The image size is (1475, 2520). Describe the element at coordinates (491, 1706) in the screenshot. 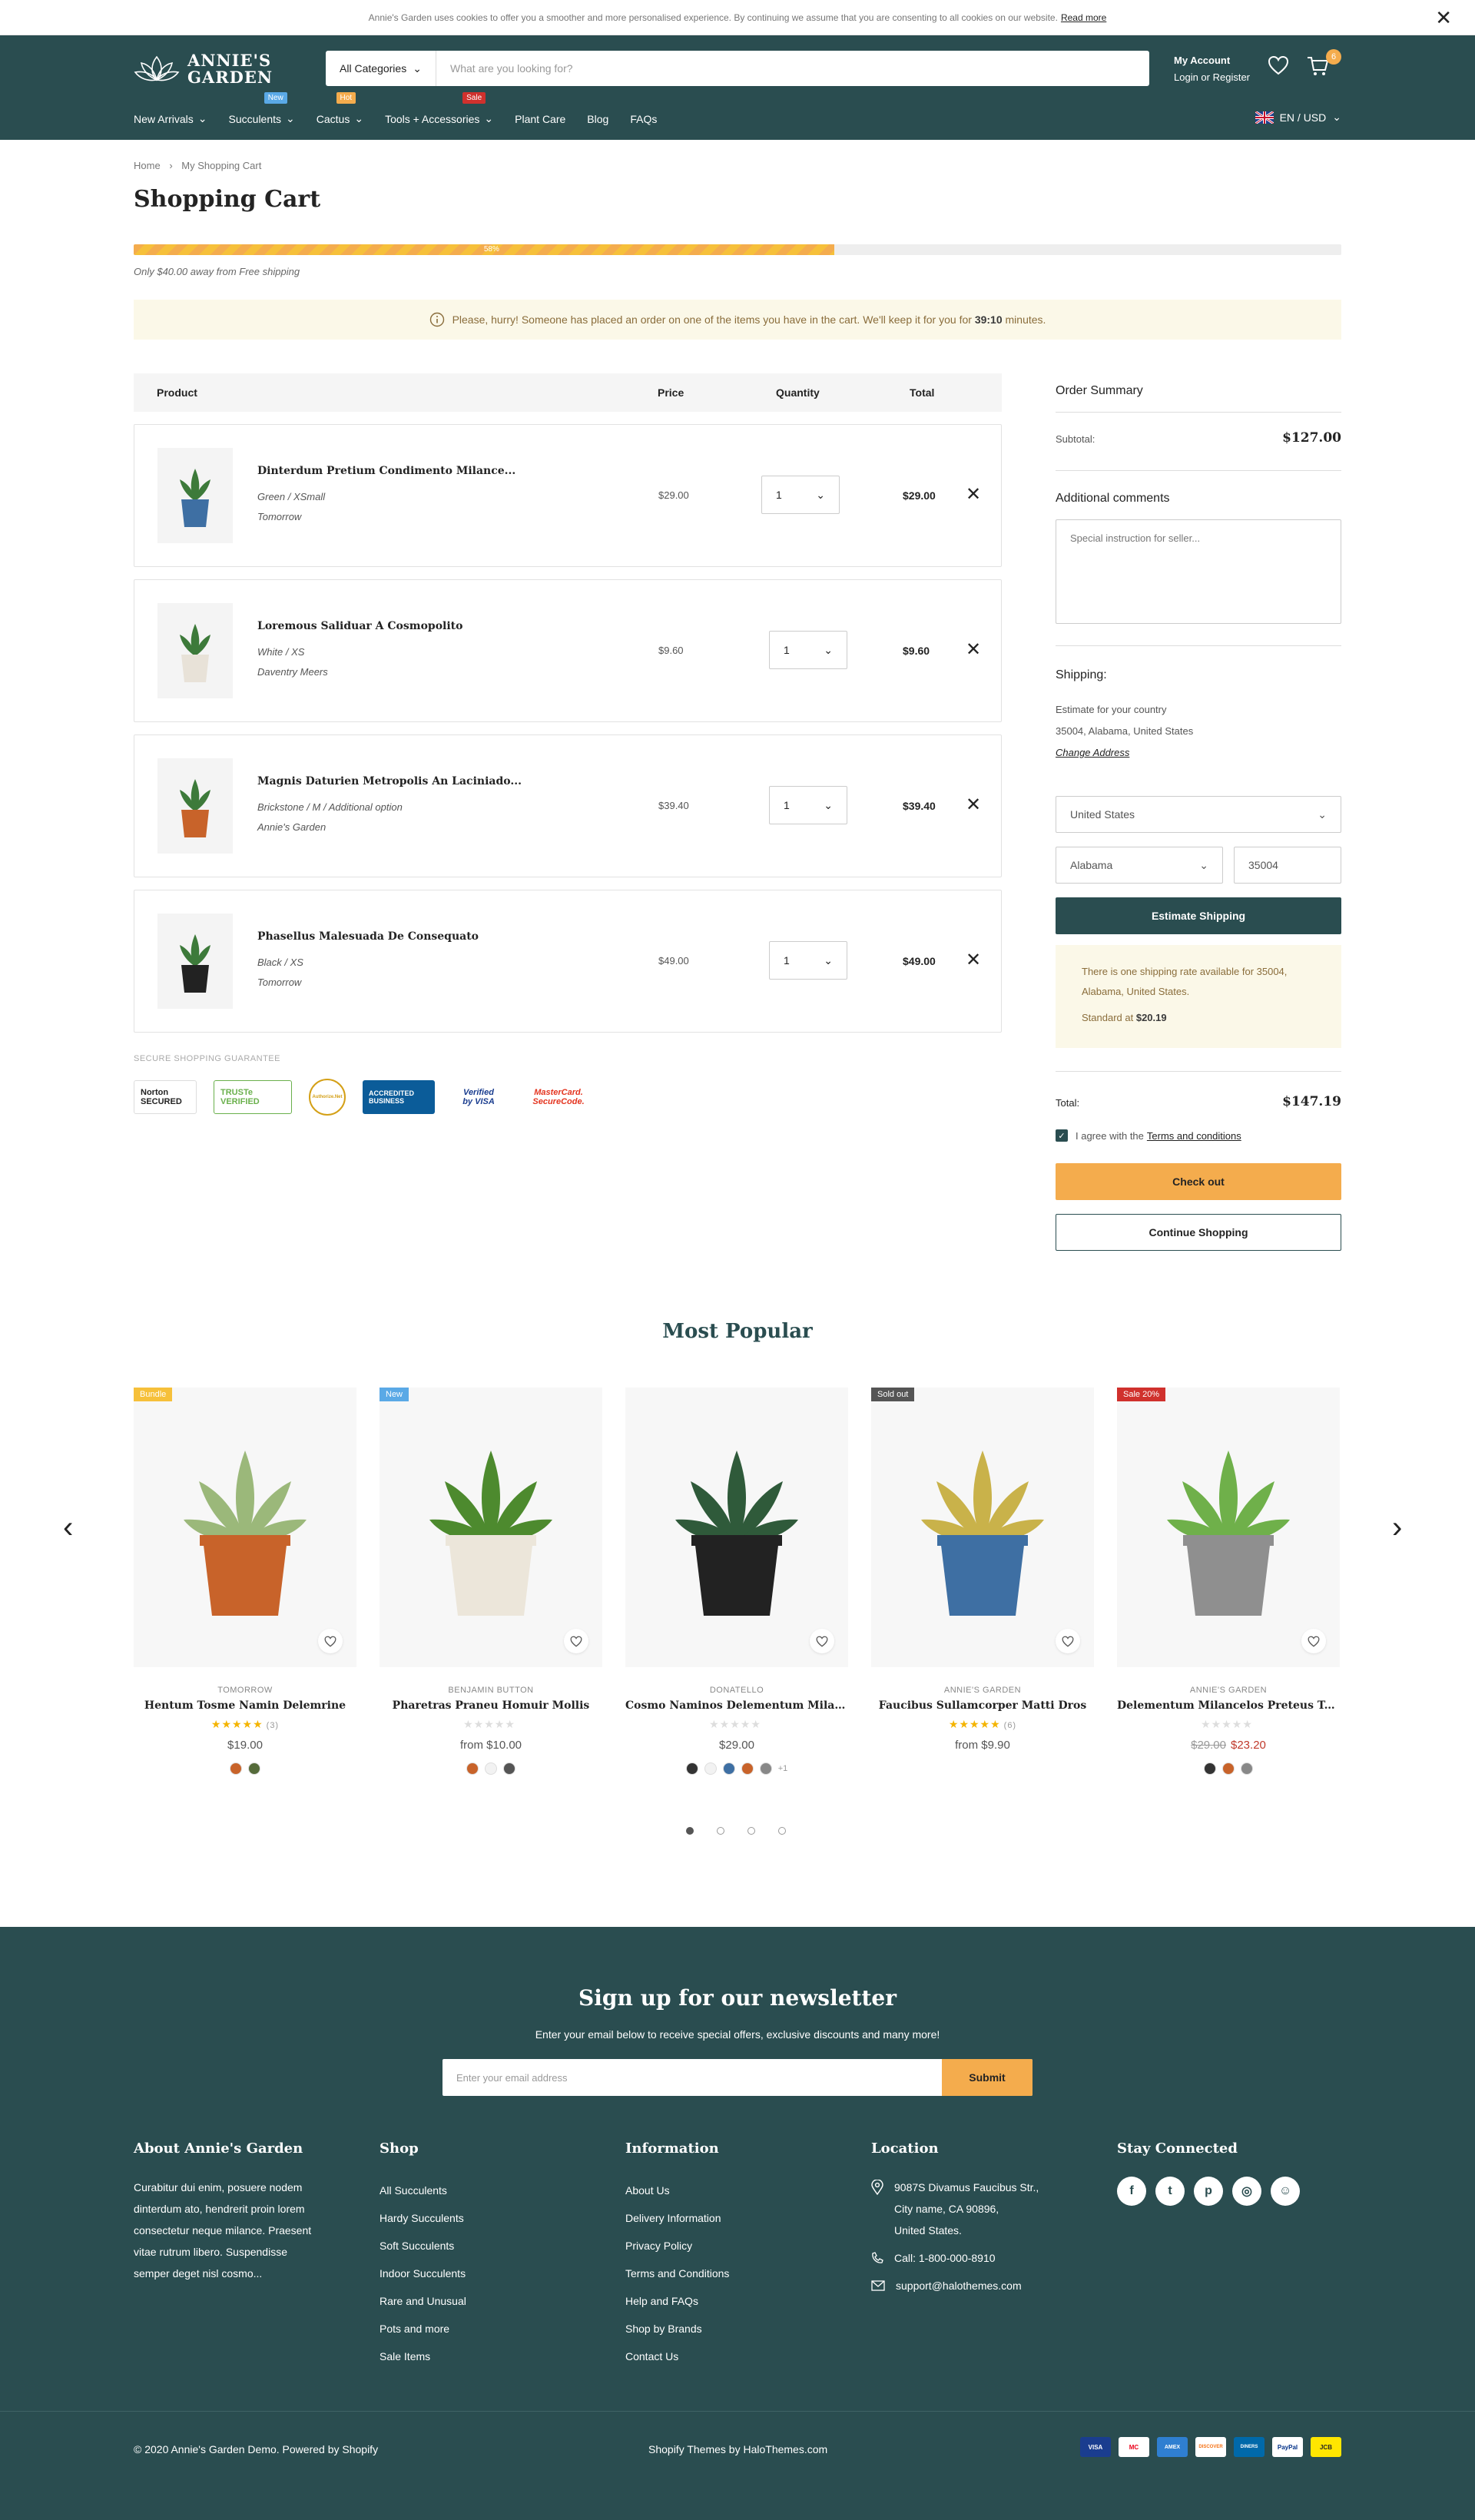

I see `product-name: Pharetras Praneu Homuir Mollis` at that location.